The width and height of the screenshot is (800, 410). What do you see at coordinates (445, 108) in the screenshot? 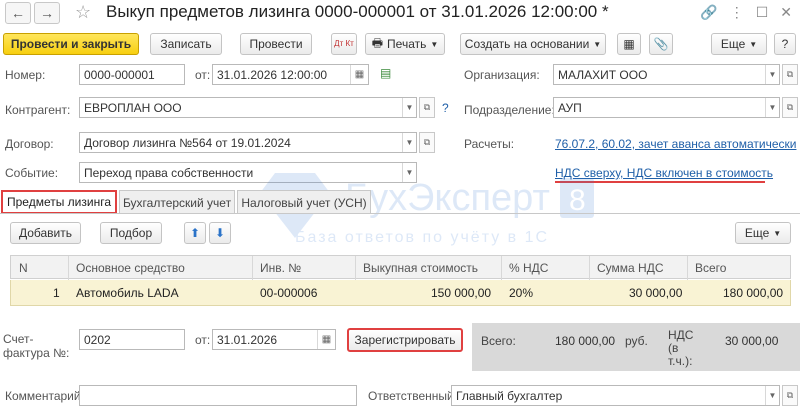
I see `help-hint-icon: ?` at bounding box center [445, 108].